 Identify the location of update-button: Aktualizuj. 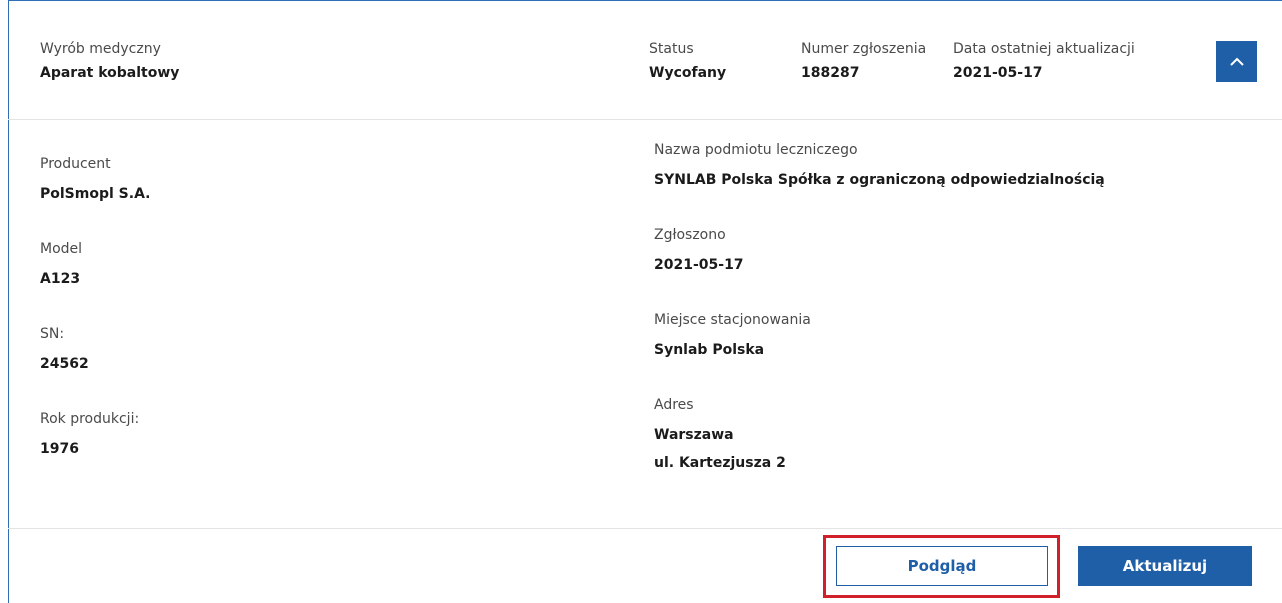
(1165, 566).